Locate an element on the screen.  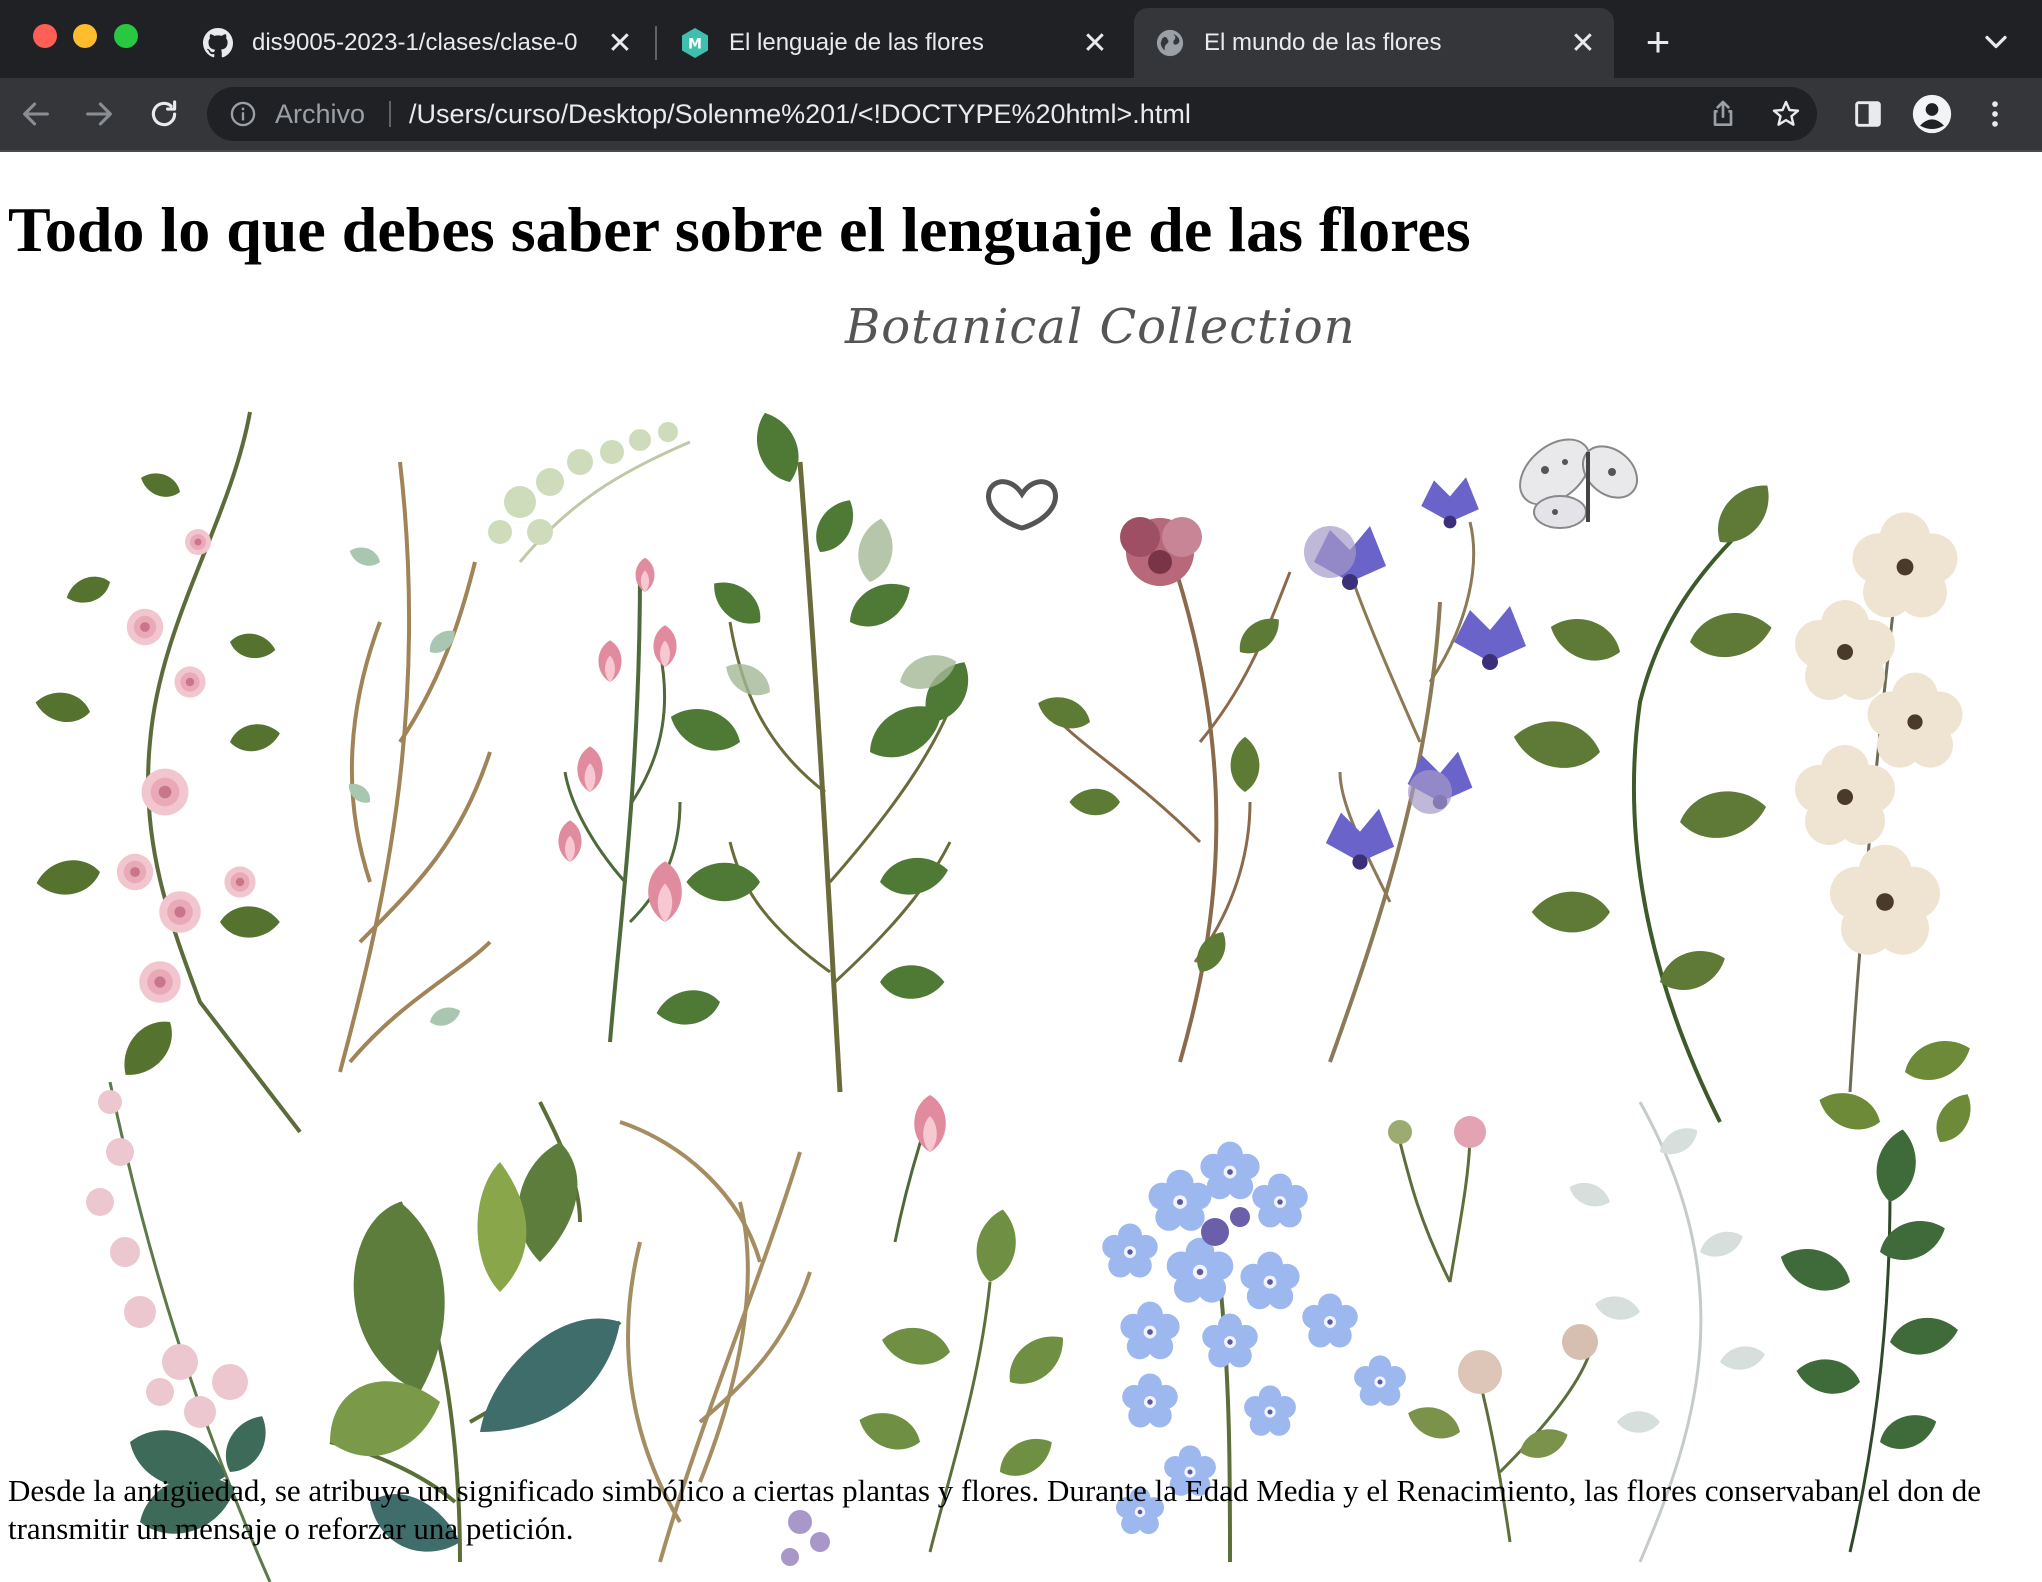
maximize-window-button is located at coordinates (126, 36).